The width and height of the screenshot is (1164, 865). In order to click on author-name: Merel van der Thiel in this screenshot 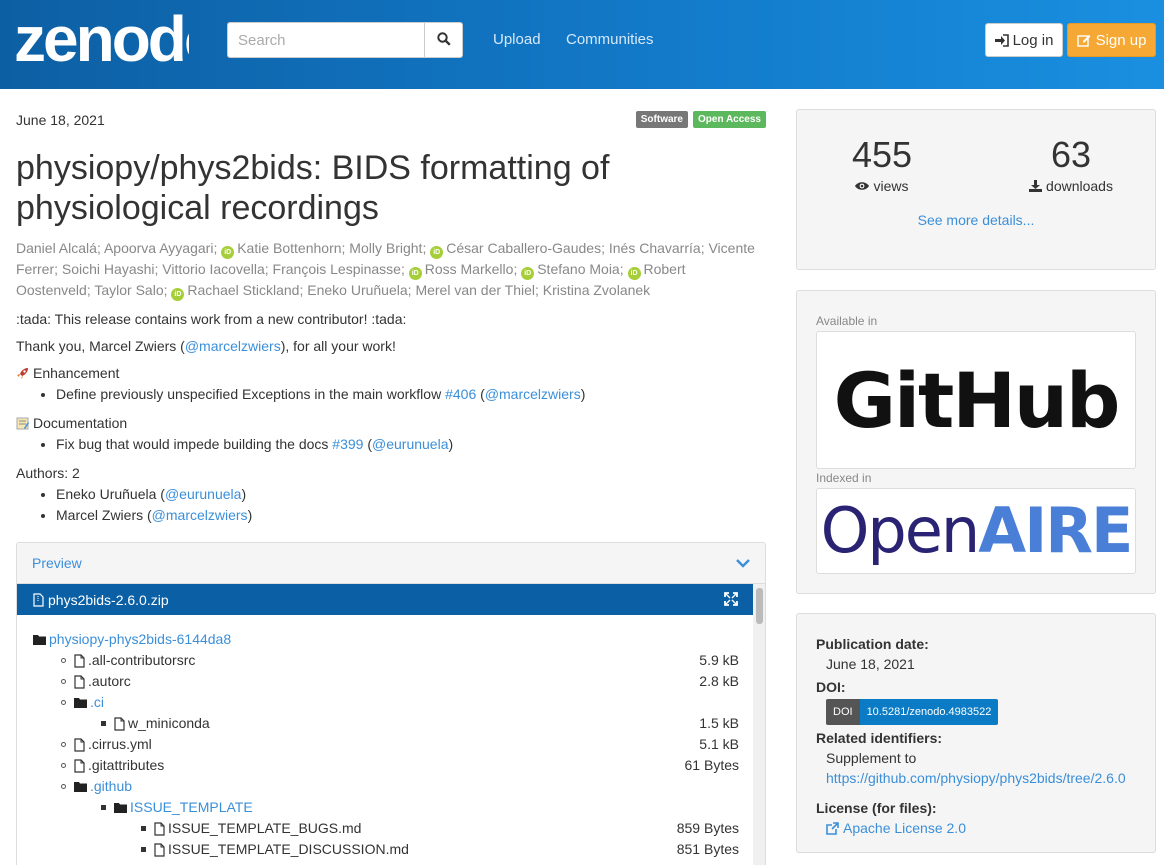, I will do `click(475, 290)`.